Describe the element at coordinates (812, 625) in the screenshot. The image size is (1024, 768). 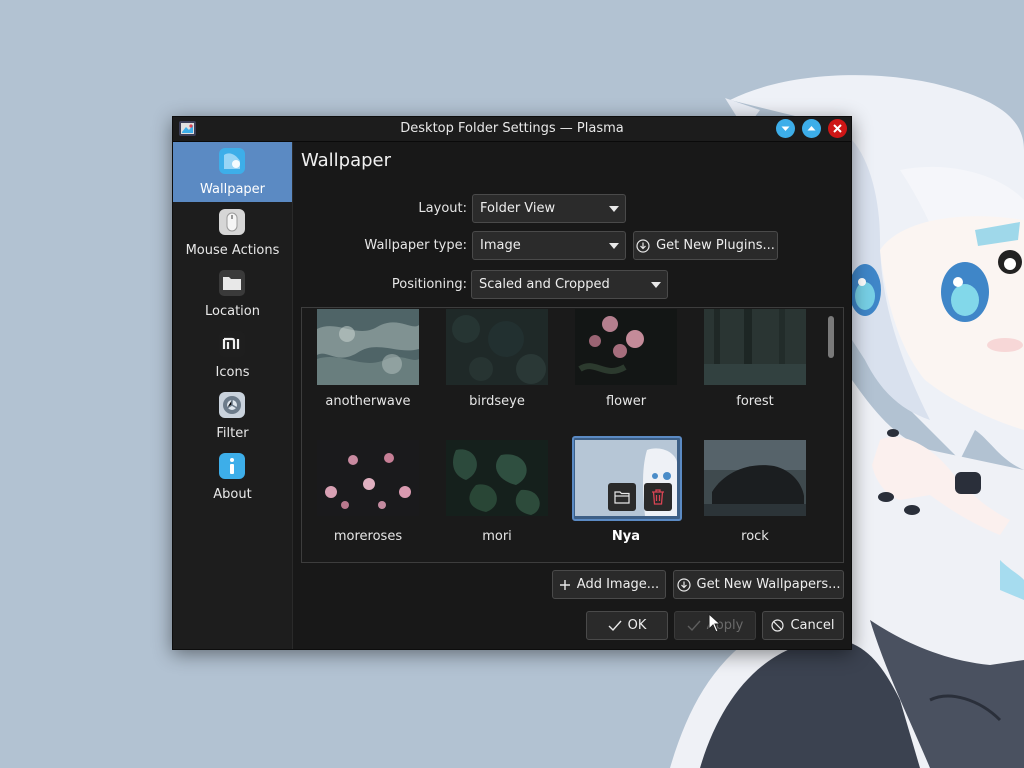
I see `cancel-label: Cancel` at that location.